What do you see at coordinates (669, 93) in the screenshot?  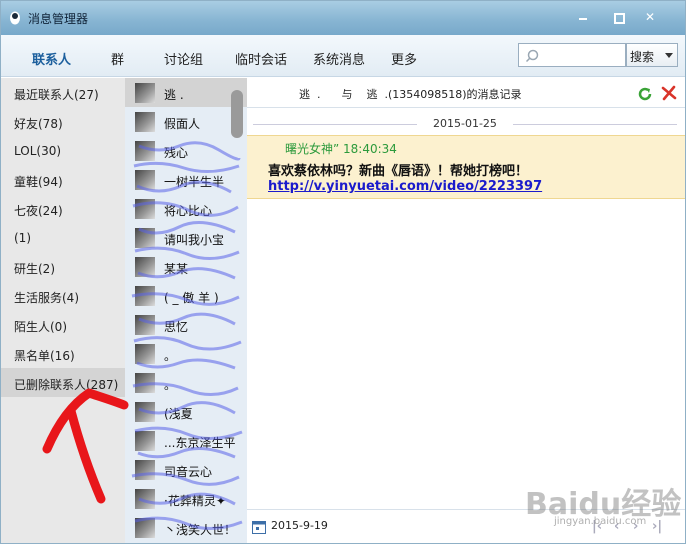 I see `delete-icon` at bounding box center [669, 93].